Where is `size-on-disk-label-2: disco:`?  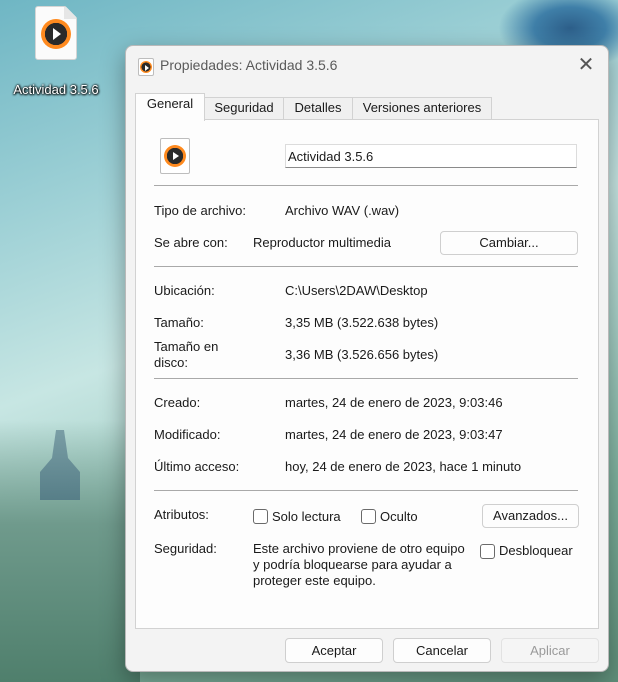 size-on-disk-label-2: disco: is located at coordinates (171, 362).